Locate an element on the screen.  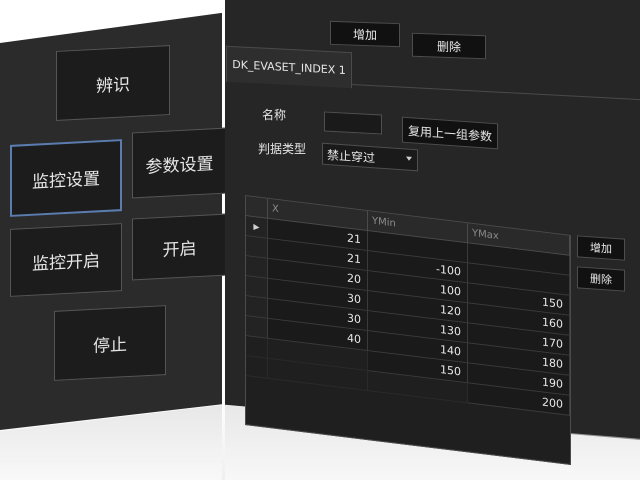
open-button: 开启 is located at coordinates (179, 247).